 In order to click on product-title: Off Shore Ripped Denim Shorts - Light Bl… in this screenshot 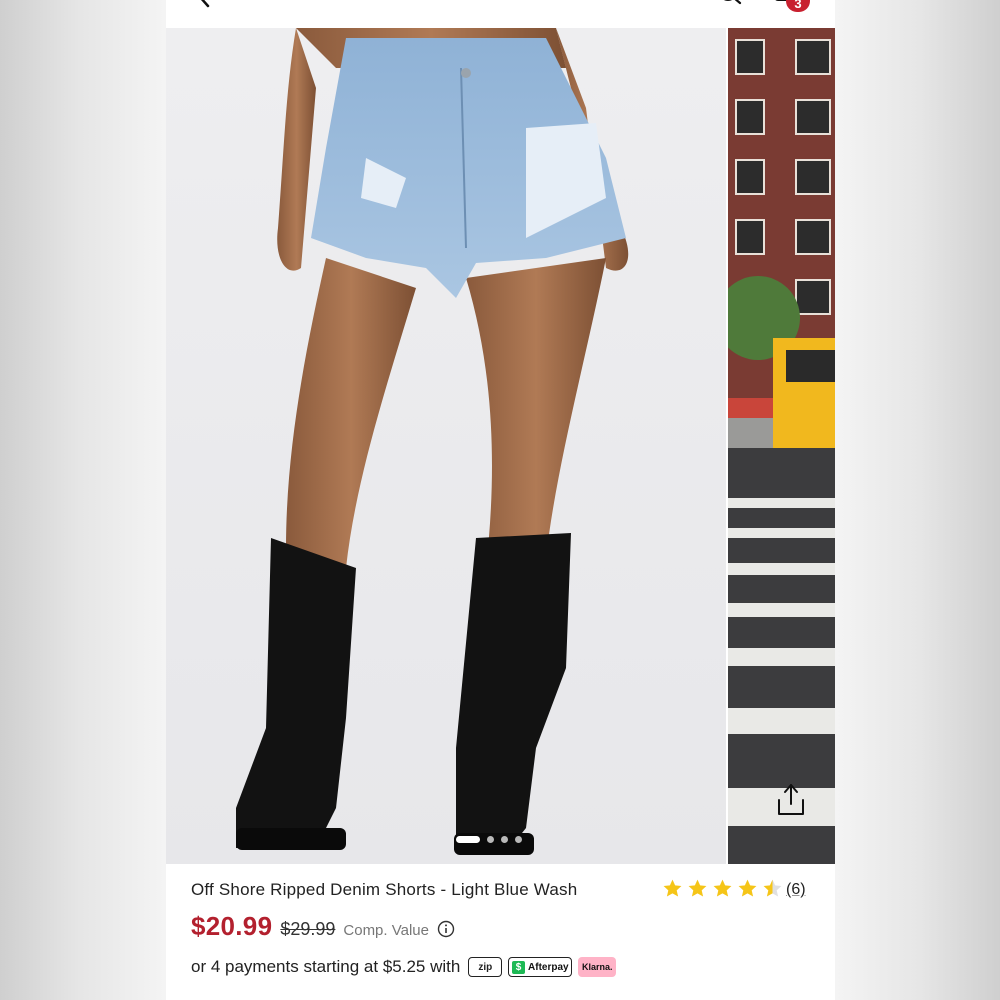, I will do `click(384, 889)`.